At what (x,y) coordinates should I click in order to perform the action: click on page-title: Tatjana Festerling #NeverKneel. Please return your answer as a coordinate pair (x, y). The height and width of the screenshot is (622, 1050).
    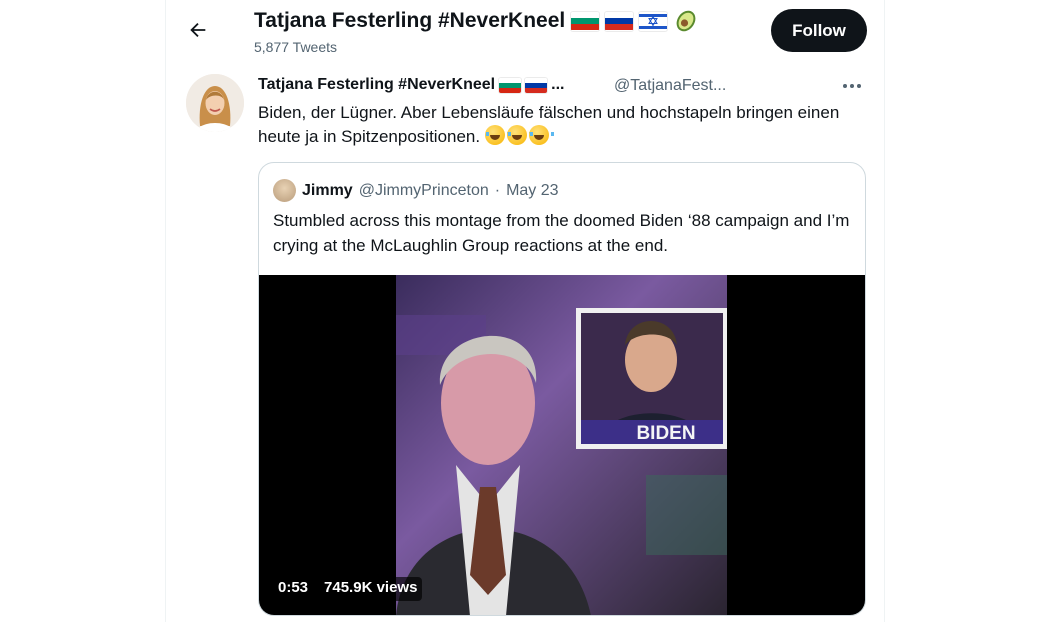
    Looking at the image, I should click on (410, 20).